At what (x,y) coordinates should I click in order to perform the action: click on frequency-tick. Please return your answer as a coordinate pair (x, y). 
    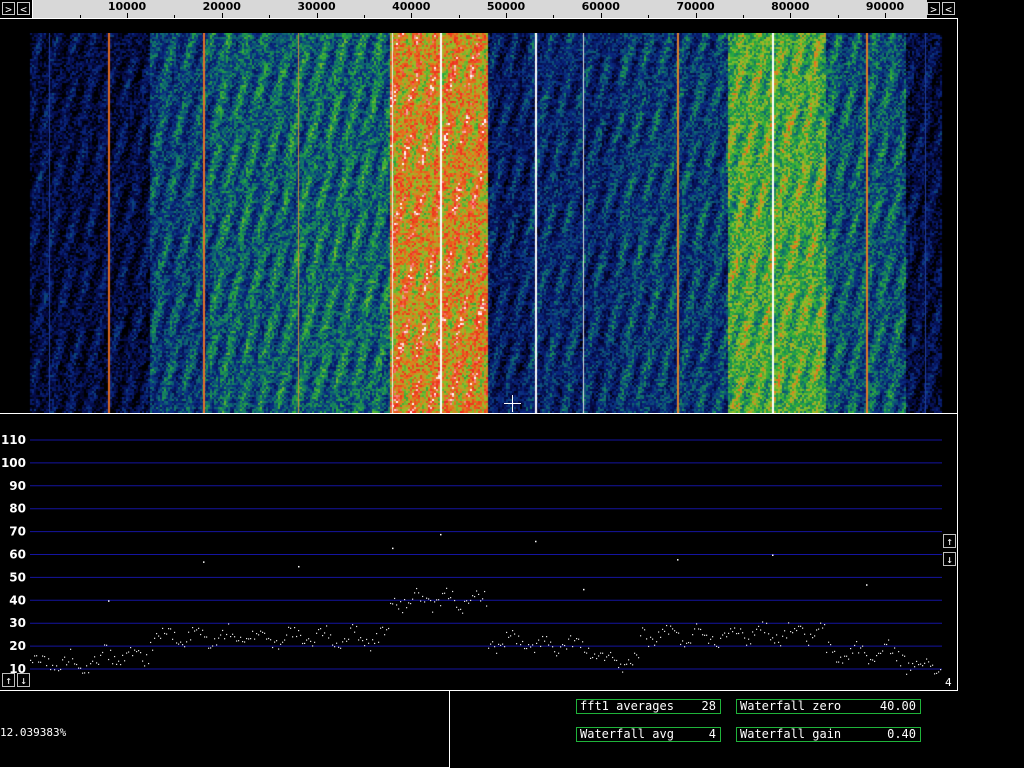
    Looking at the image, I should click on (127, 15).